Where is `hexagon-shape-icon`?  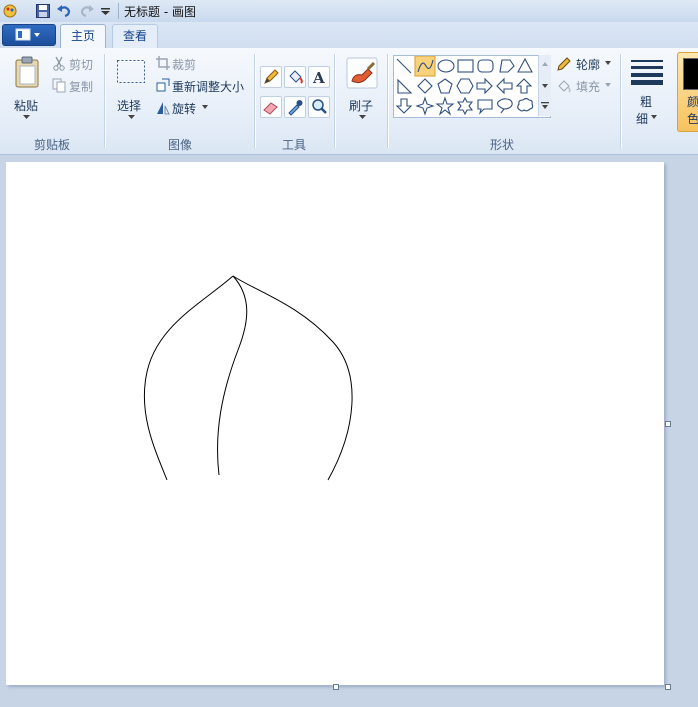
hexagon-shape-icon is located at coordinates (465, 86).